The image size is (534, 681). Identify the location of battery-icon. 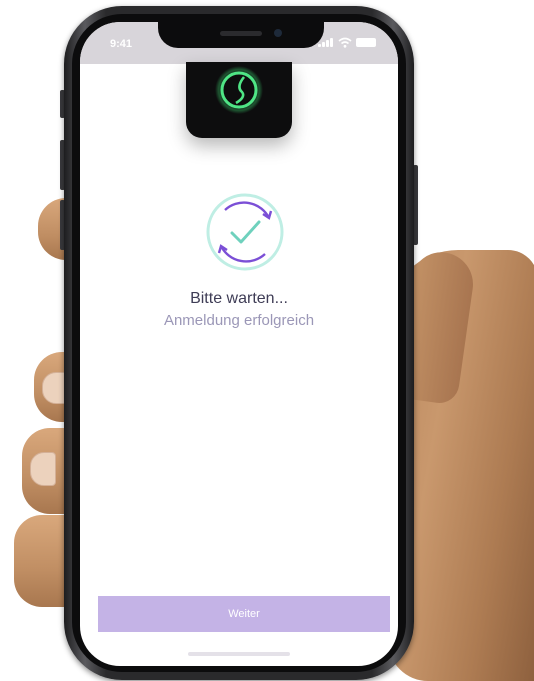
(366, 42).